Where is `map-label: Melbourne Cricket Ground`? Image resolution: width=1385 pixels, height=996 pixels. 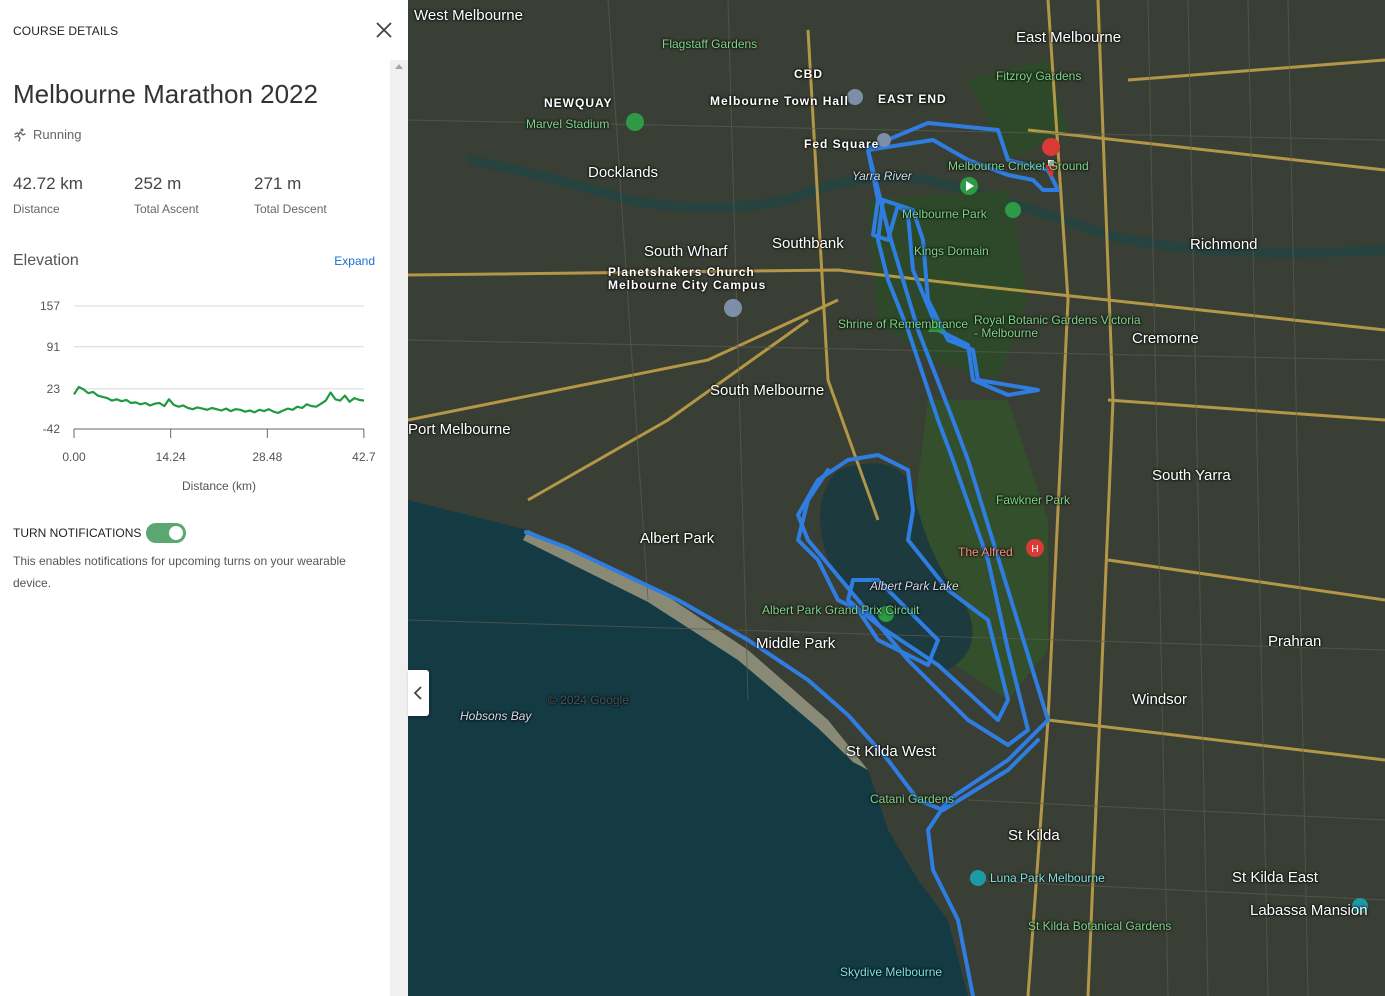 map-label: Melbourne Cricket Ground is located at coordinates (1018, 166).